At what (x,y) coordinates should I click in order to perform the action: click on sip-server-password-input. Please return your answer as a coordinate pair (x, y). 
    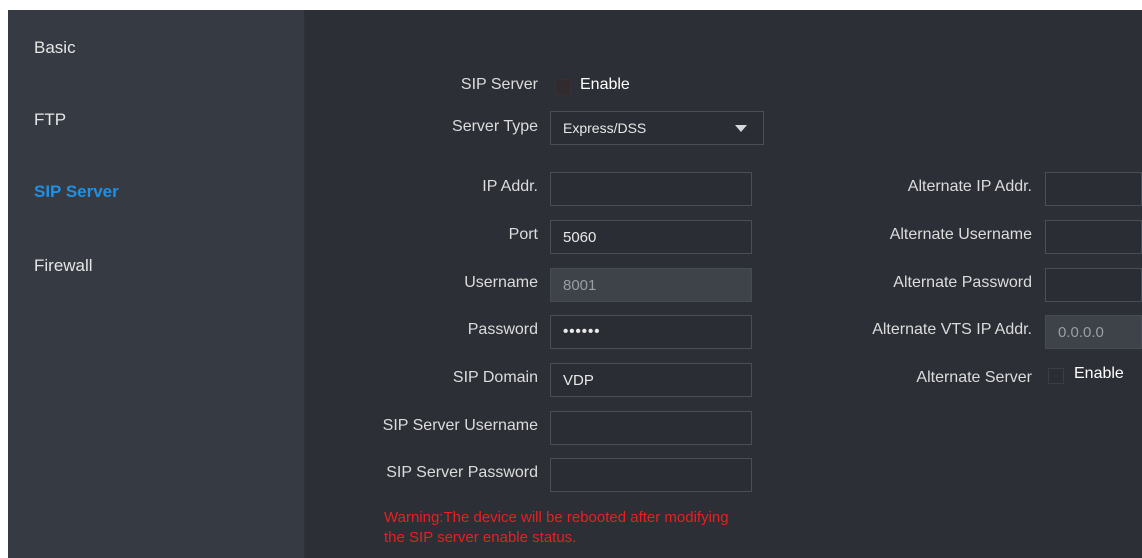
    Looking at the image, I should click on (651, 475).